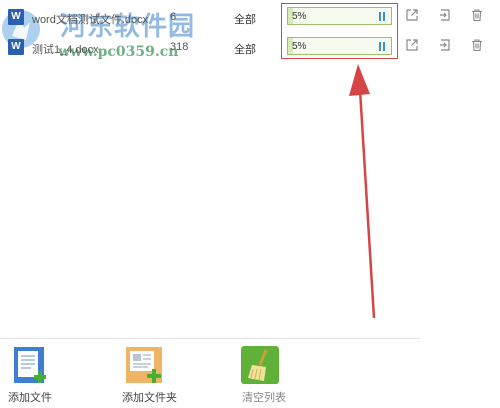 The width and height of the screenshot is (500, 408). I want to click on add-file-button: 添加文件, so click(40, 375).